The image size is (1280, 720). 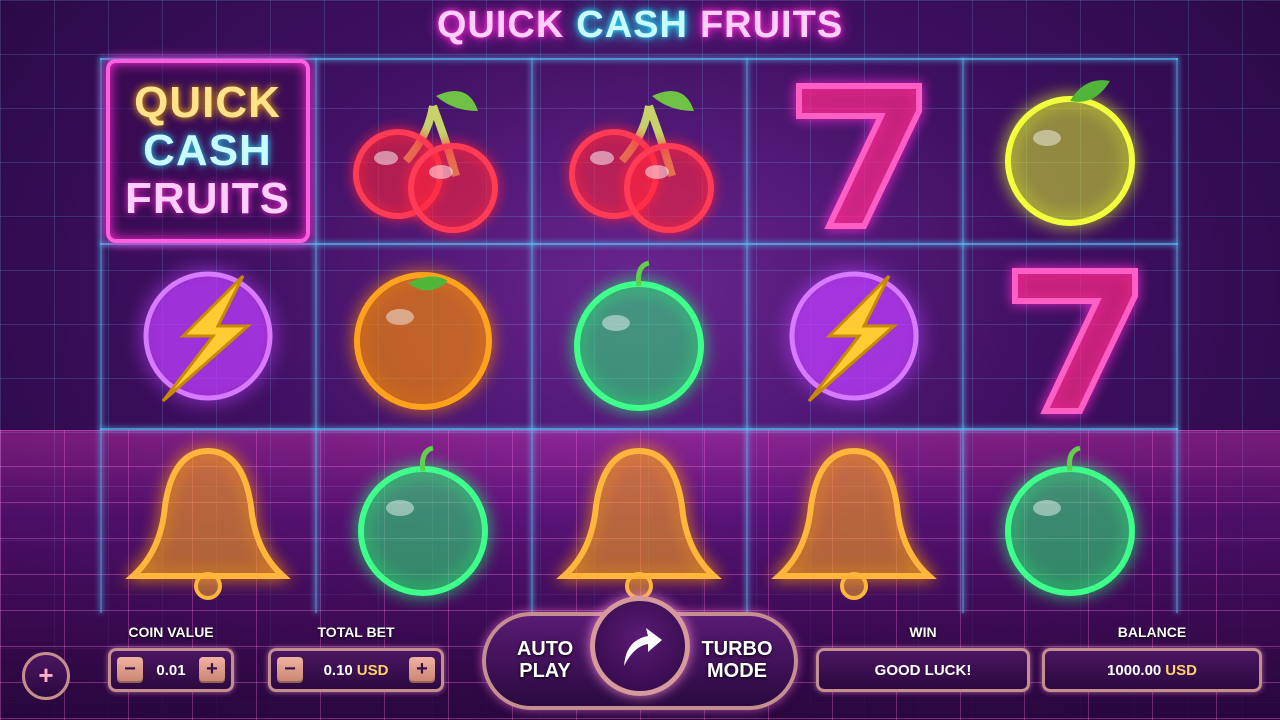 I want to click on turbo-mode-button: TURBO MODE, so click(x=737, y=660).